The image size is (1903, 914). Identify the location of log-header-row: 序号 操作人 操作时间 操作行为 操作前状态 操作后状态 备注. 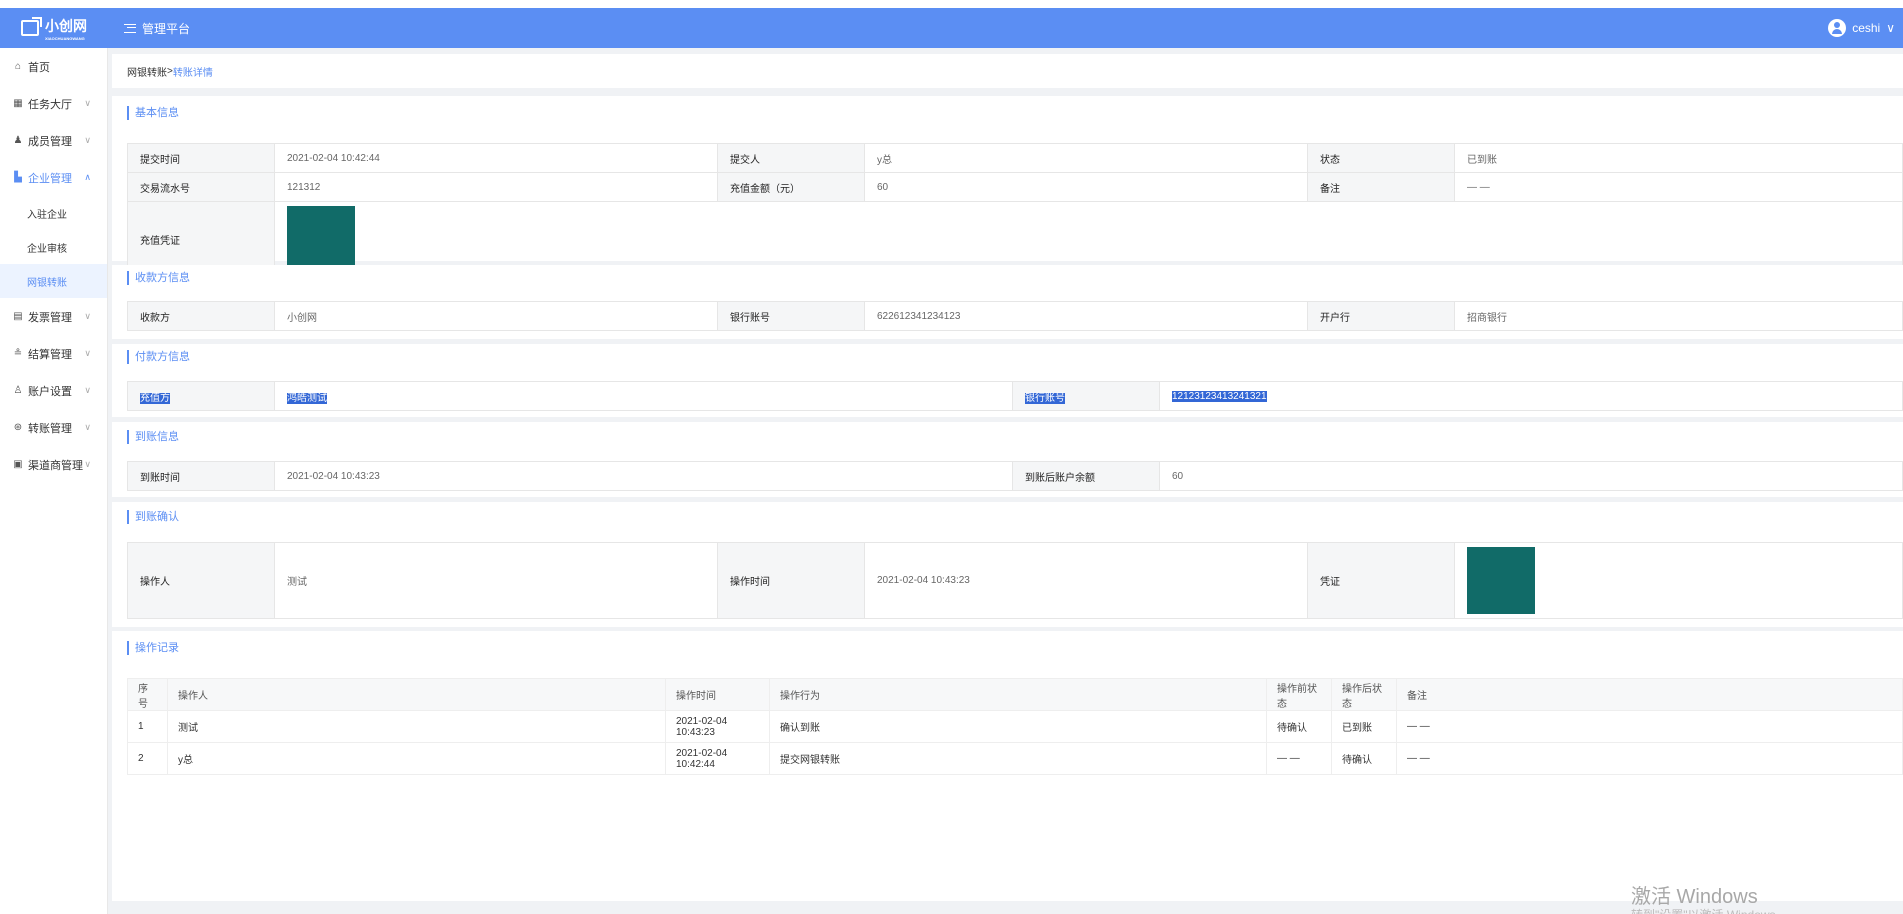
(1015, 694).